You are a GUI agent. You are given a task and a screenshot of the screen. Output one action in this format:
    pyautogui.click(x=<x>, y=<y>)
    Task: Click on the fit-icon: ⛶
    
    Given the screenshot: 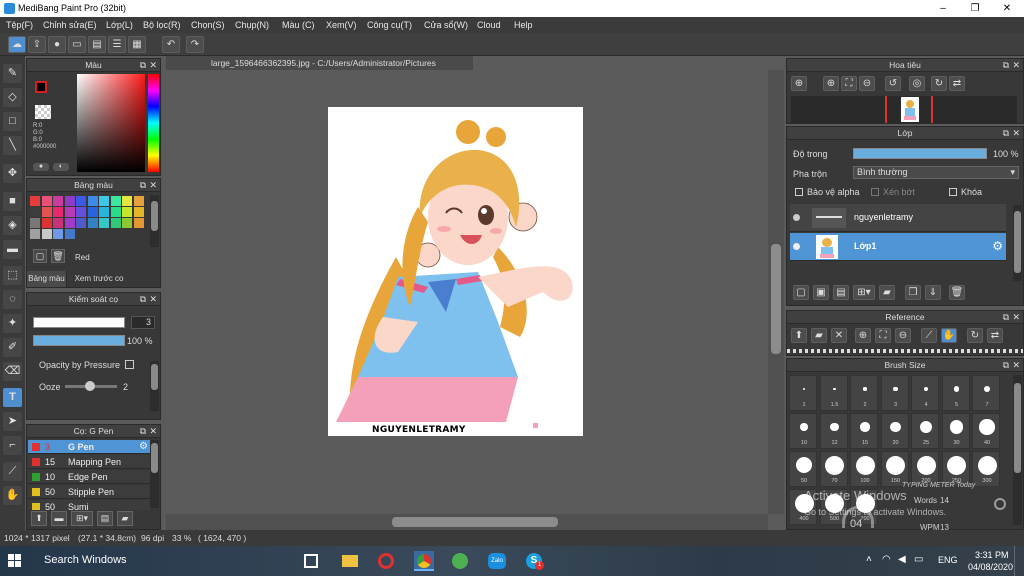 What is the action you would take?
    pyautogui.click(x=849, y=83)
    